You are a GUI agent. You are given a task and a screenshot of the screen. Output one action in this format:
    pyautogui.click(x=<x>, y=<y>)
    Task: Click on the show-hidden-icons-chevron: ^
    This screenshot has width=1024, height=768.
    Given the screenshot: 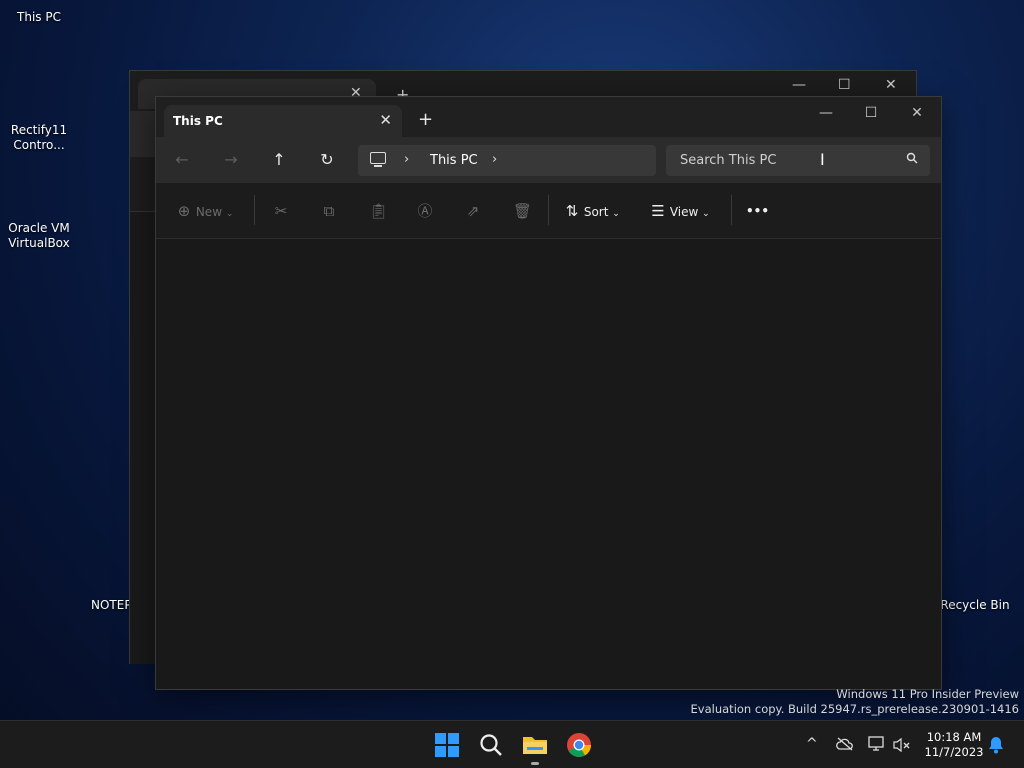 What is the action you would take?
    pyautogui.click(x=812, y=744)
    